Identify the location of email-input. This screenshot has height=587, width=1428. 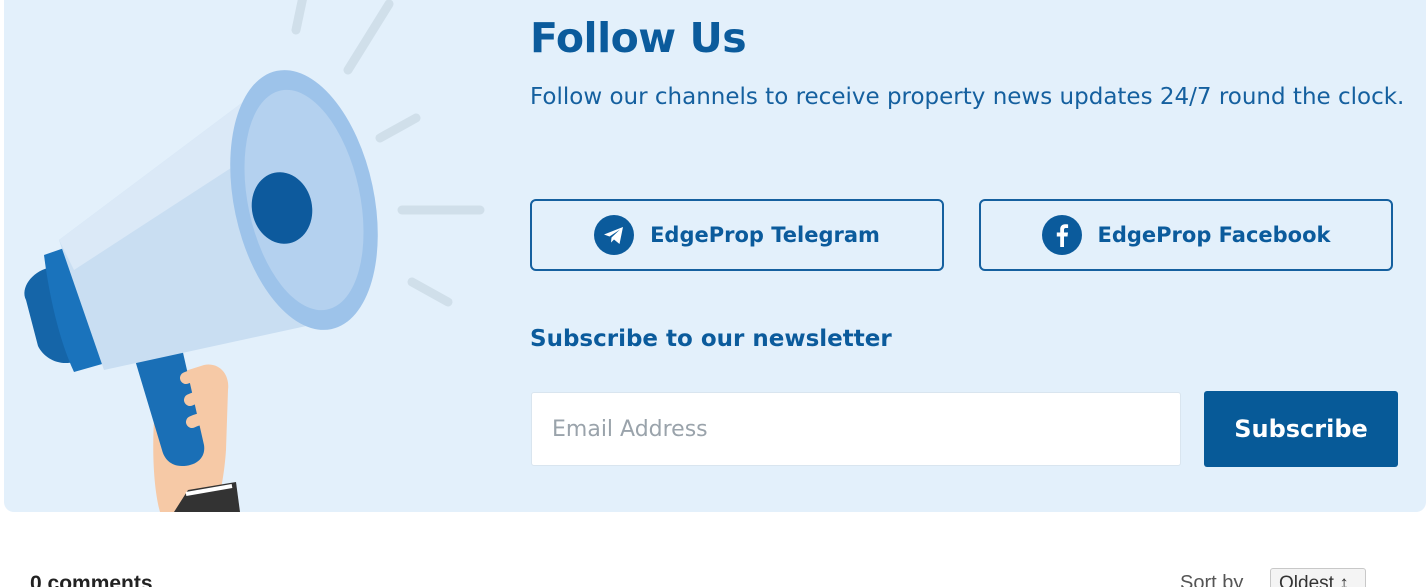
(856, 429).